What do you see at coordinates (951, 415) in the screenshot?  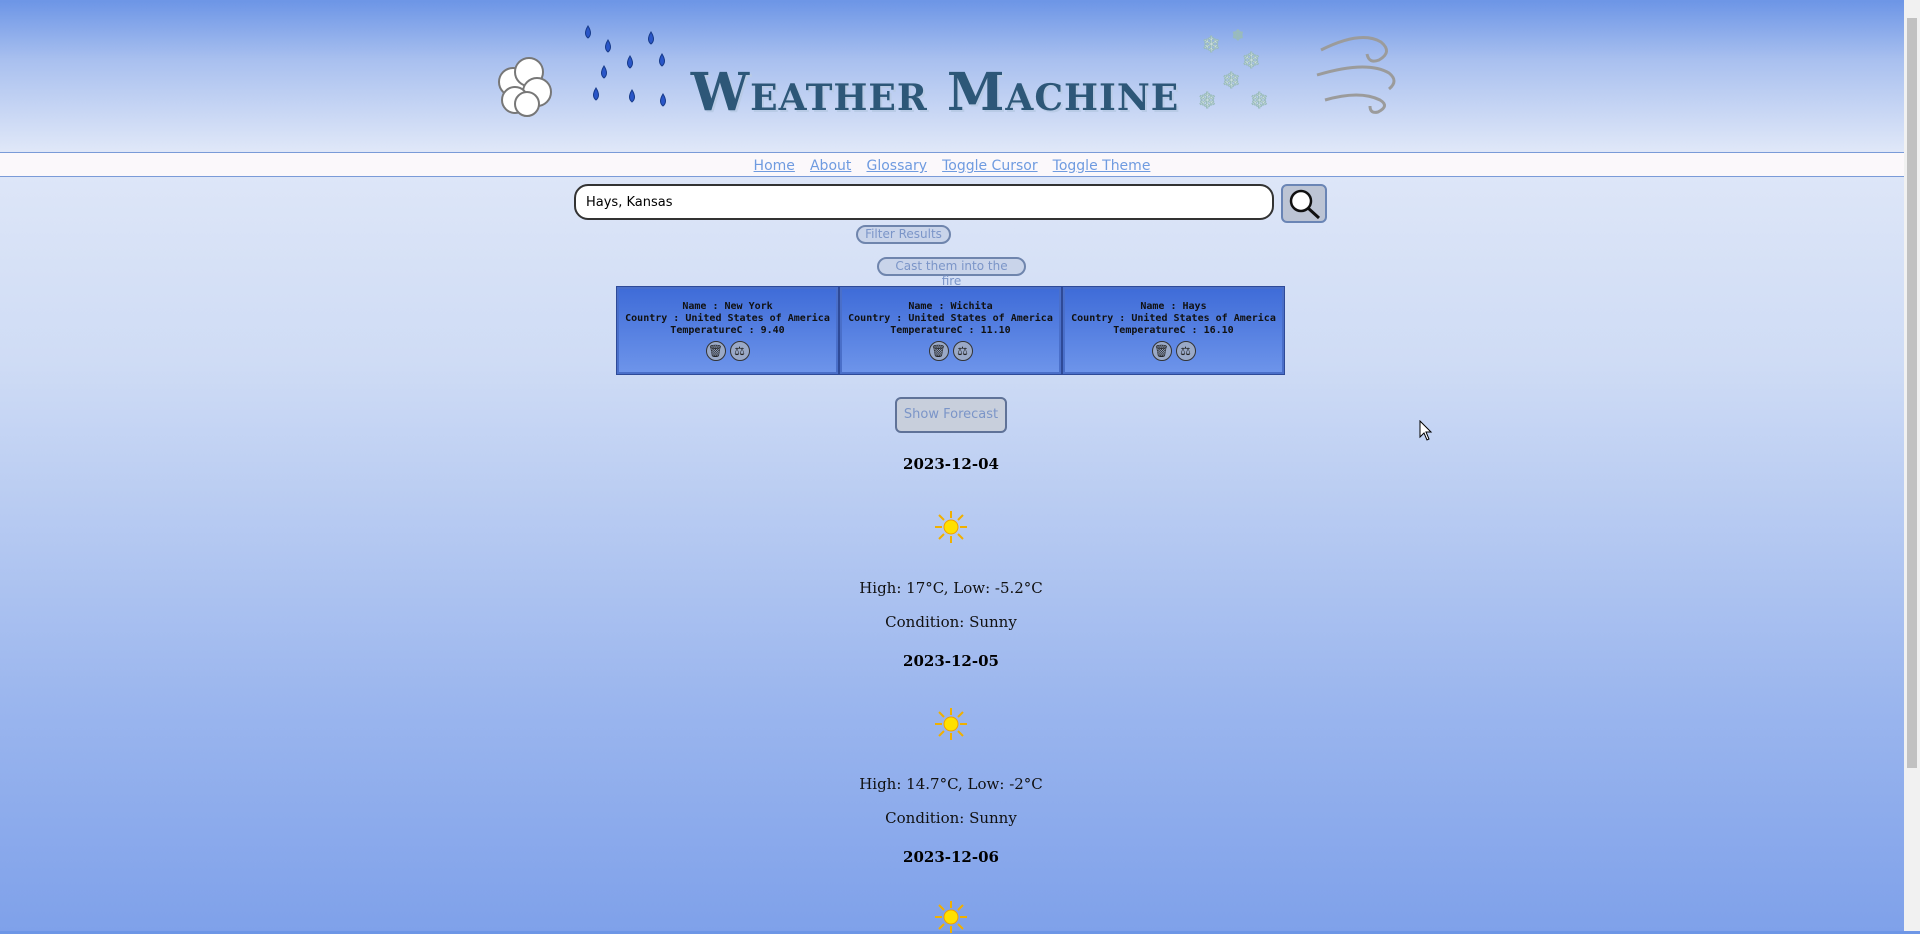 I see `show-forecast-button: Show Forecast` at bounding box center [951, 415].